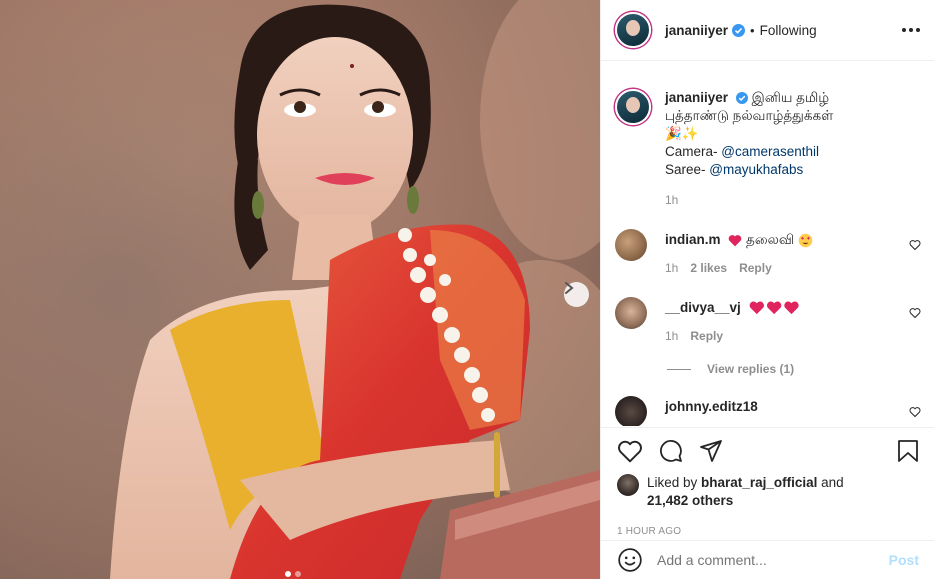  Describe the element at coordinates (687, 169) in the screenshot. I see `saree-credit-prefix: Saree-` at that location.